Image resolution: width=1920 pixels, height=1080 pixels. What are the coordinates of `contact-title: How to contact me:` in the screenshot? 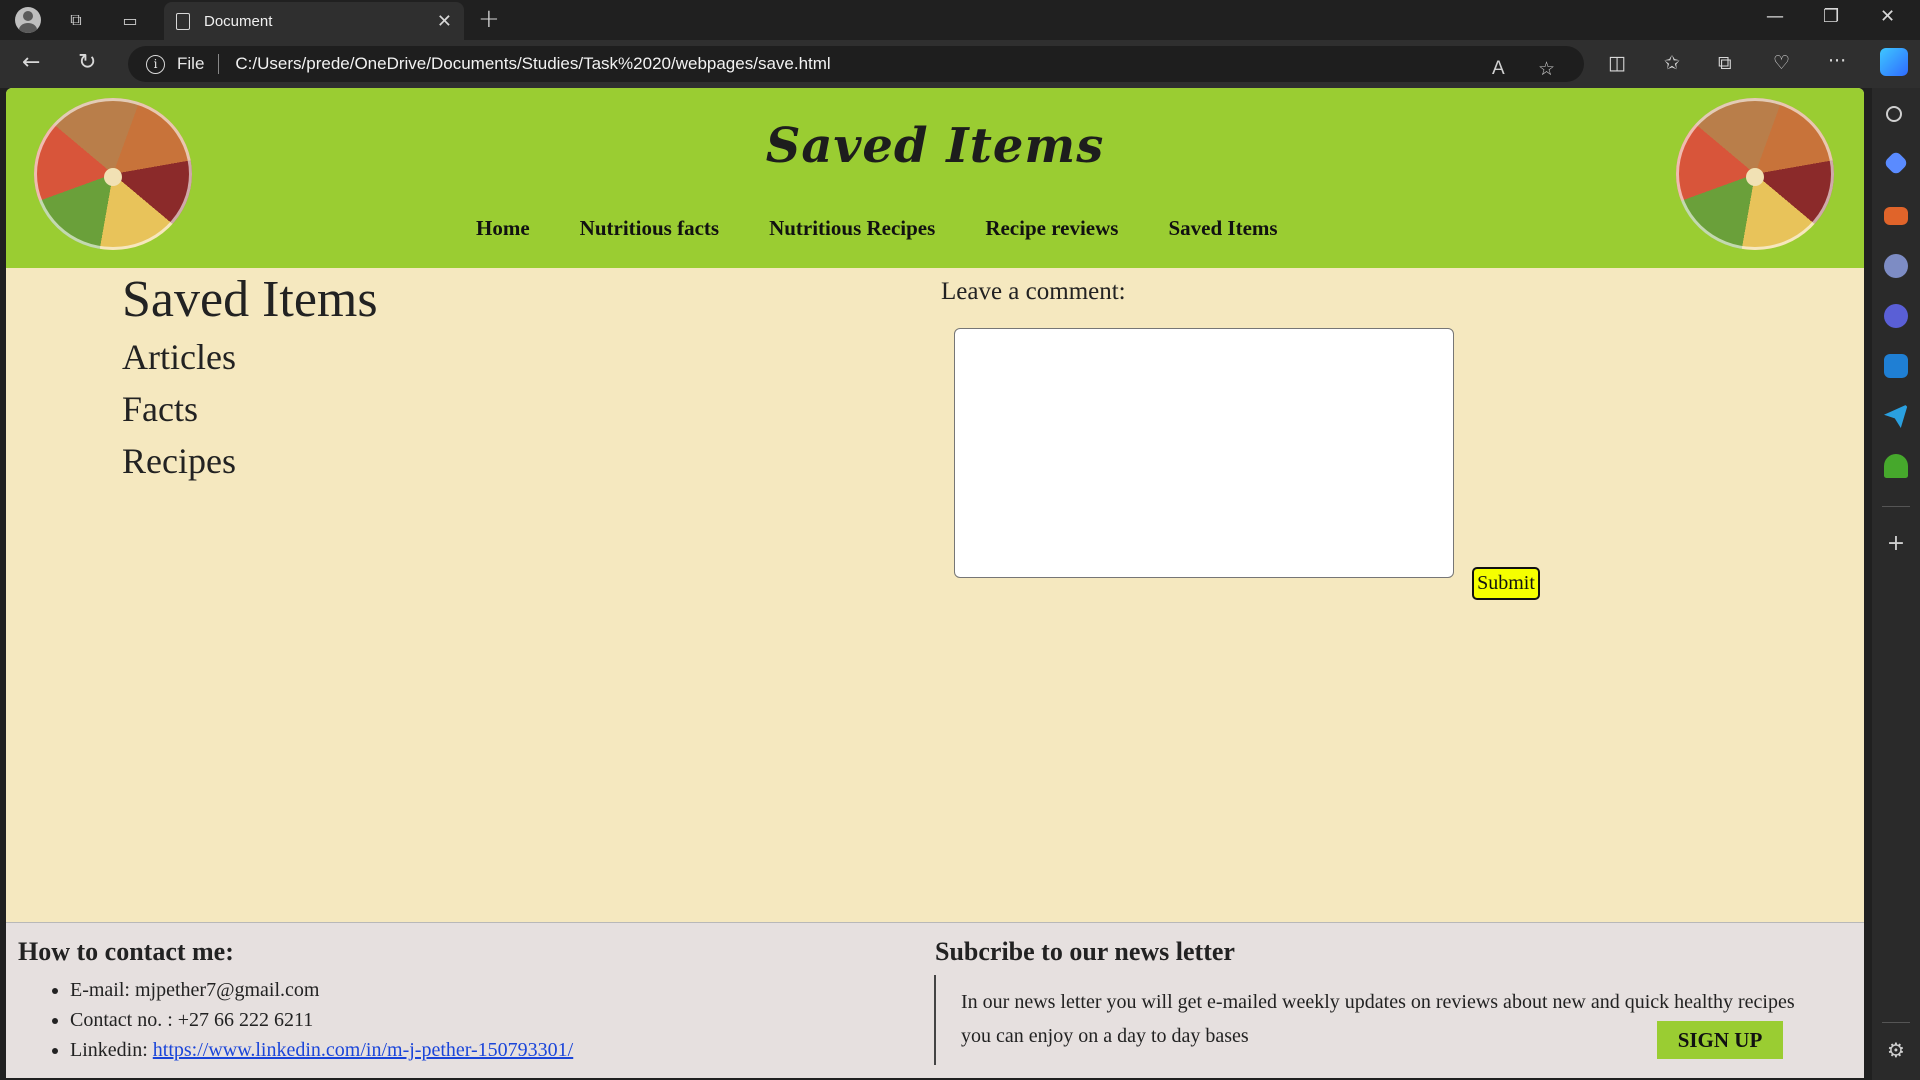 It's located at (126, 951).